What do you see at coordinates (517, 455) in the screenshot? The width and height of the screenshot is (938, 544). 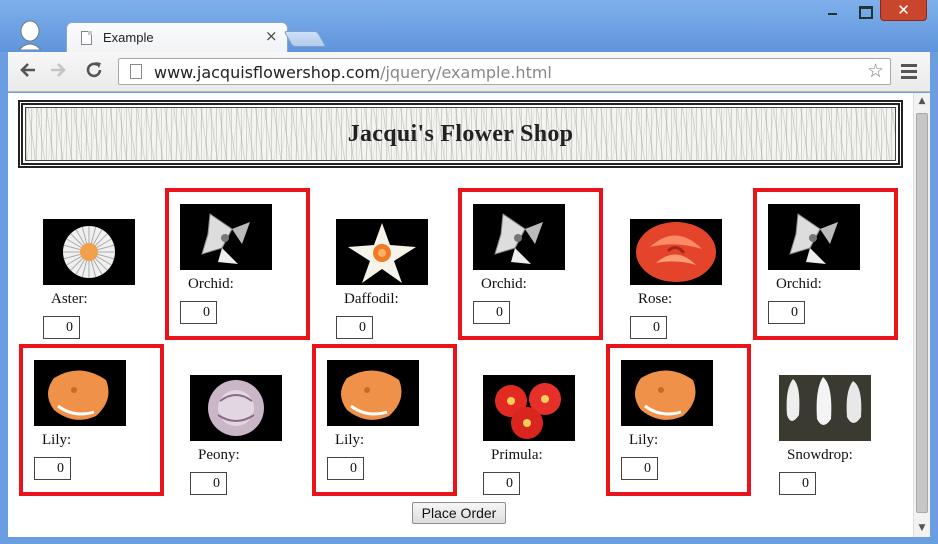 I see `flower-label: Primula:` at bounding box center [517, 455].